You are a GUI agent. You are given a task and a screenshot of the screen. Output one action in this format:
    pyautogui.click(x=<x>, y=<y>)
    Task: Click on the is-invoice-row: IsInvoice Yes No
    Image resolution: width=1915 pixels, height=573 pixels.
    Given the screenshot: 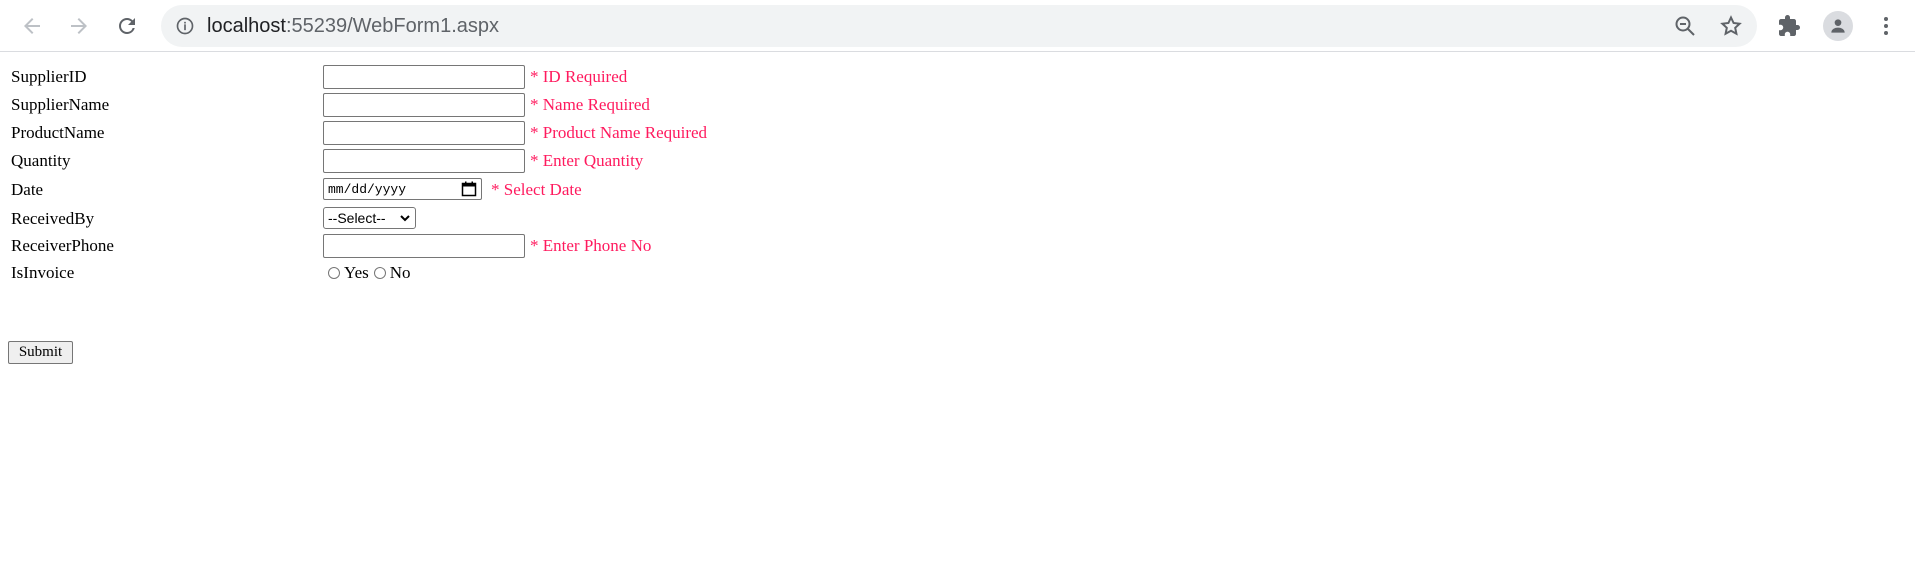 What is the action you would take?
    pyautogui.click(x=450, y=273)
    